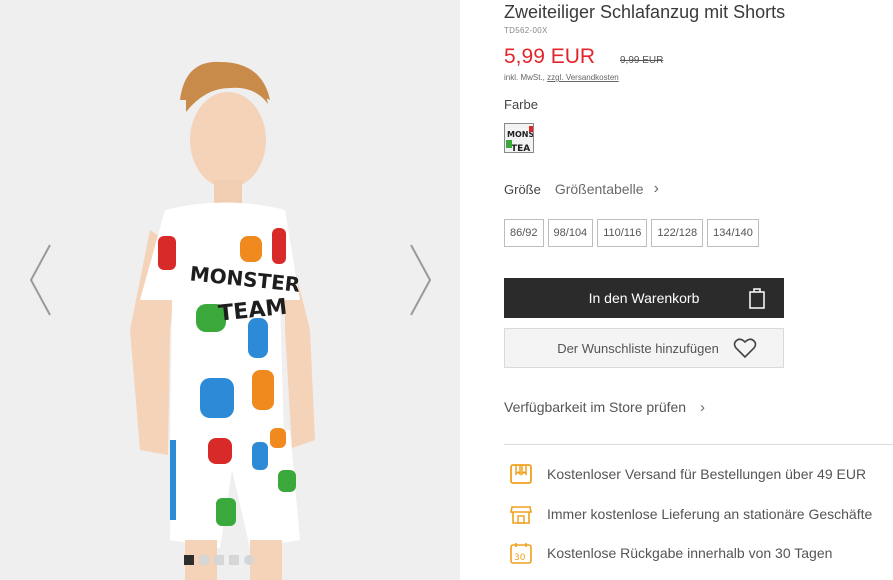 This screenshot has width=893, height=580. What do you see at coordinates (745, 348) in the screenshot?
I see `heart-icon` at bounding box center [745, 348].